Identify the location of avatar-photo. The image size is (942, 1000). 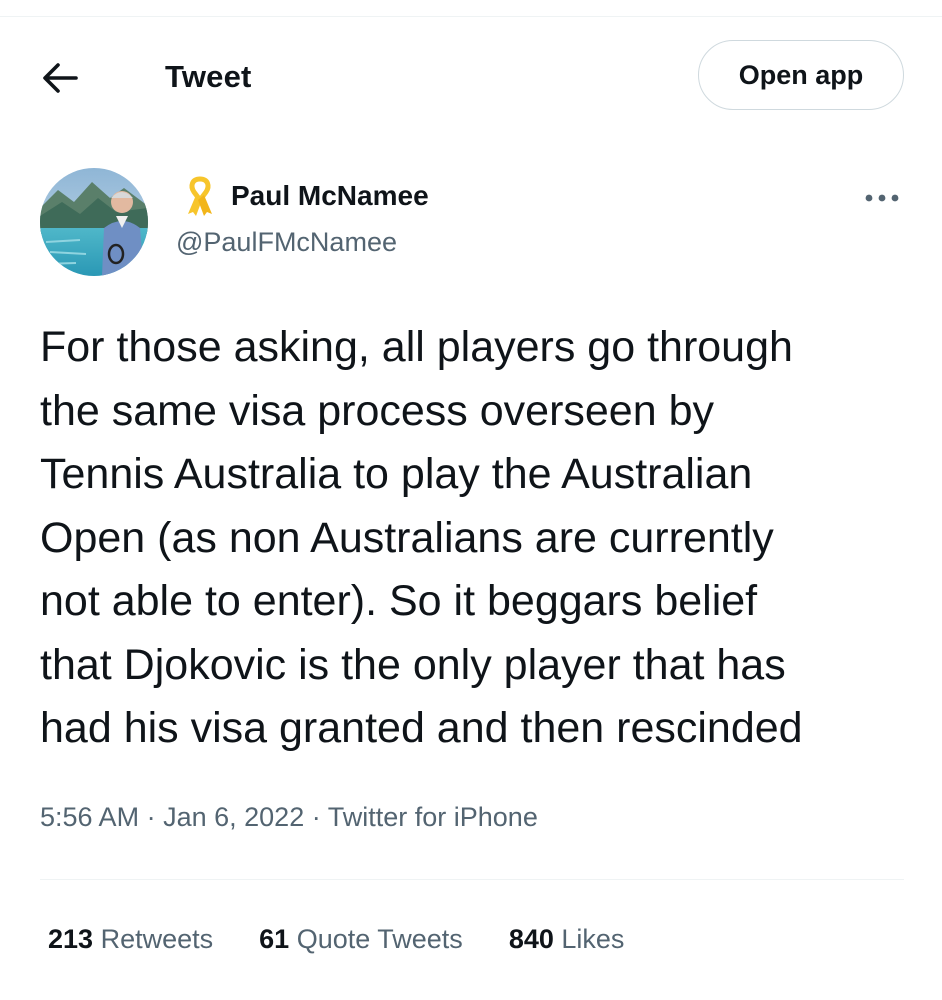
(94, 222).